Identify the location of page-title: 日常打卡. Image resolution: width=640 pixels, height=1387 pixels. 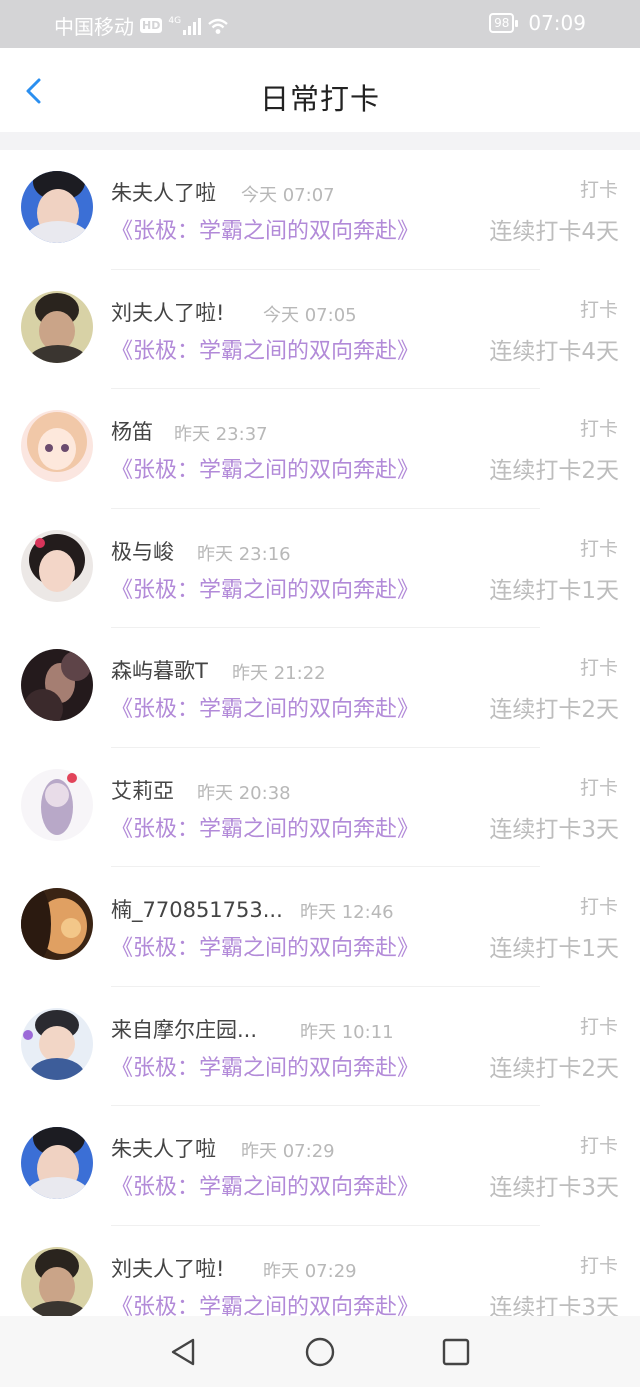
(319, 99).